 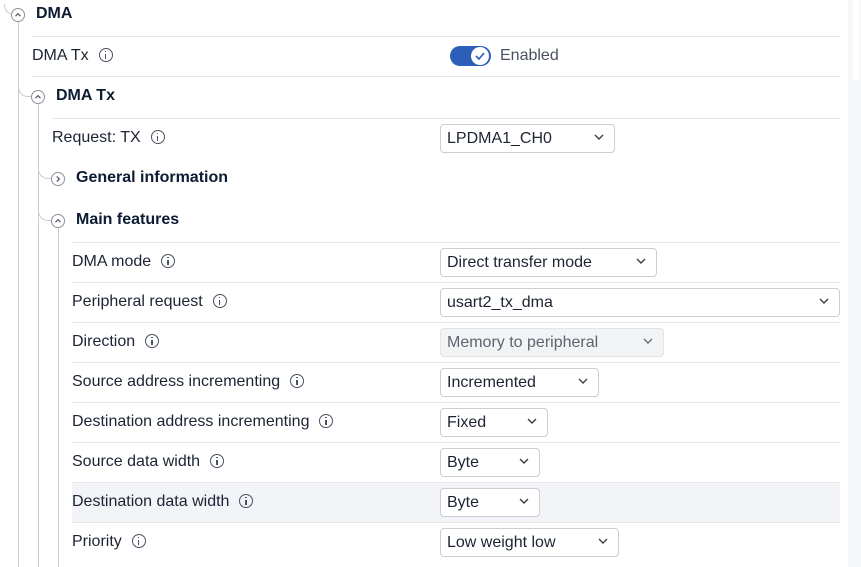 I want to click on peripheral-request-select: usart2_tx_dma, so click(x=640, y=302).